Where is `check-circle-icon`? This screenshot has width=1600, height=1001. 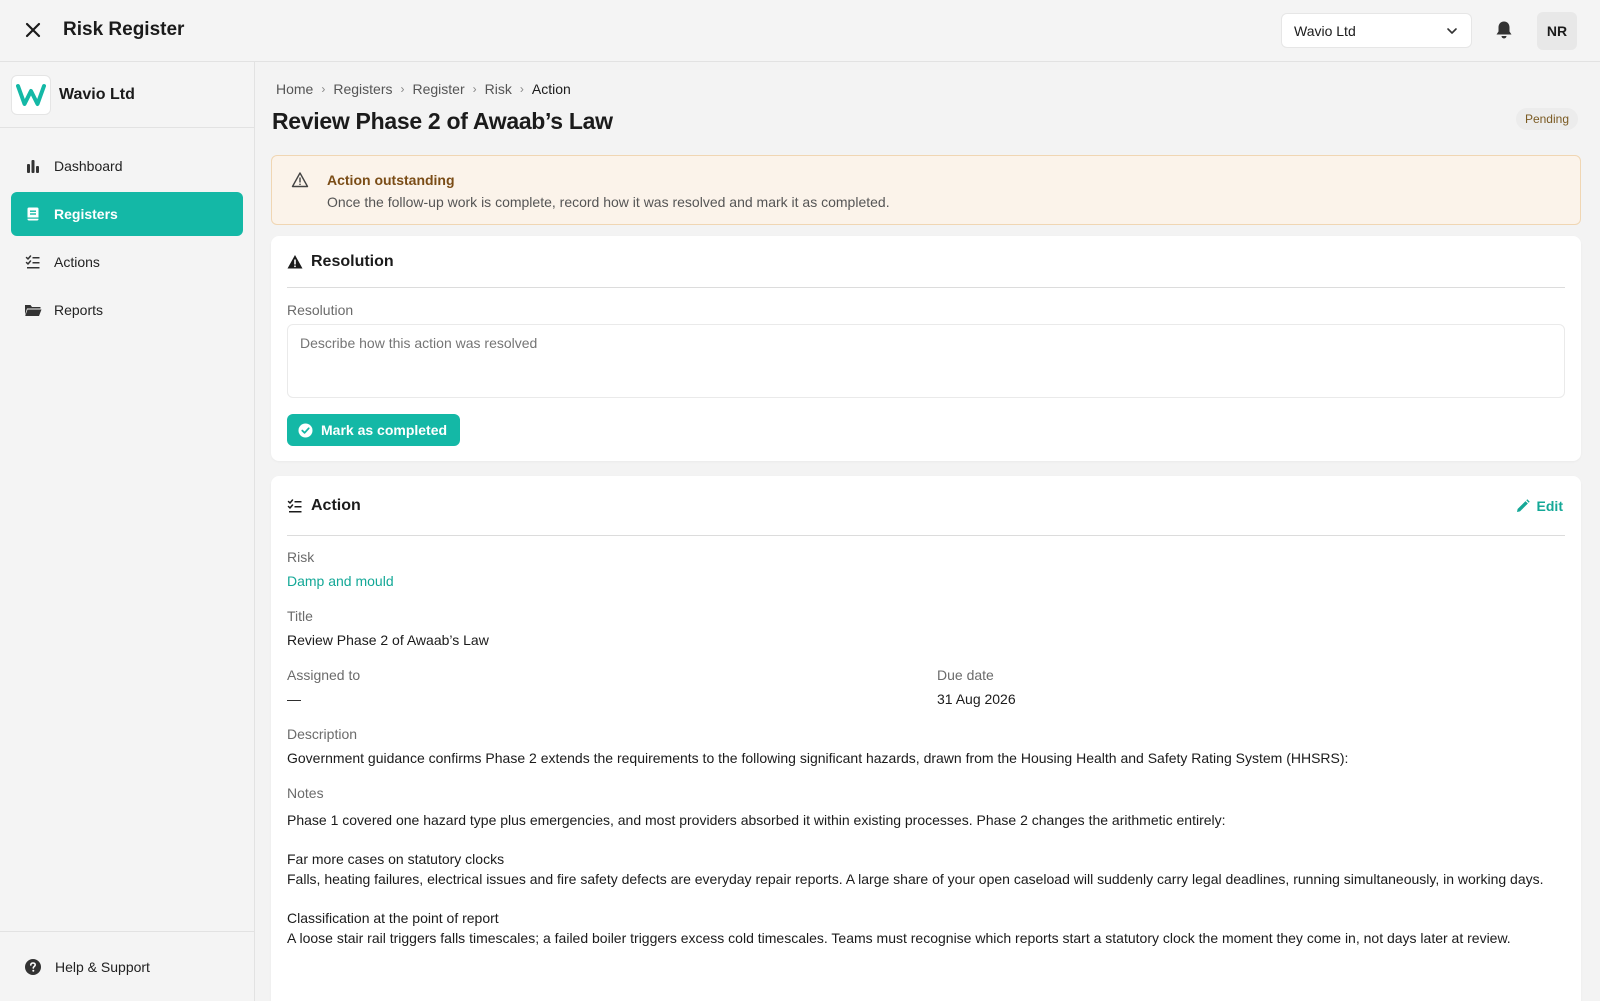
check-circle-icon is located at coordinates (305, 430).